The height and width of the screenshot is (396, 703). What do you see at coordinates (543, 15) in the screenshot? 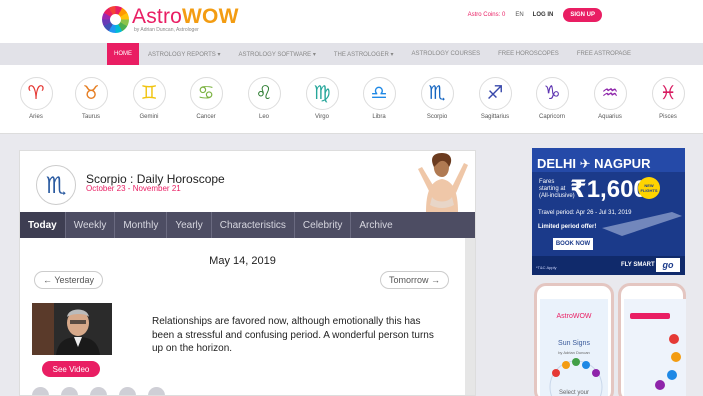
I see `login-link: LOG IN` at bounding box center [543, 15].